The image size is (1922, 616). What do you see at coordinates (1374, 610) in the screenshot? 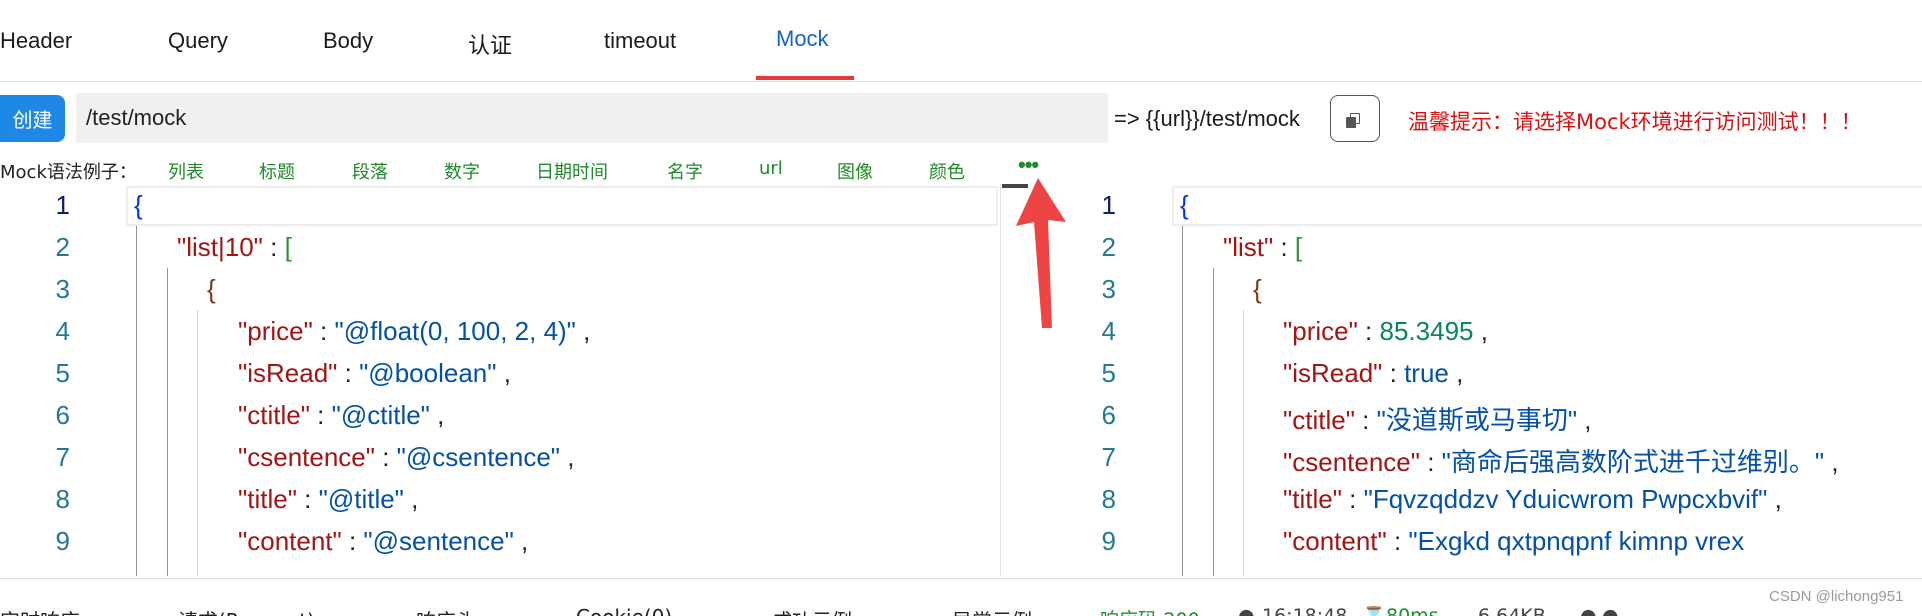
I see `hourglass-icon: ⌛` at bounding box center [1374, 610].